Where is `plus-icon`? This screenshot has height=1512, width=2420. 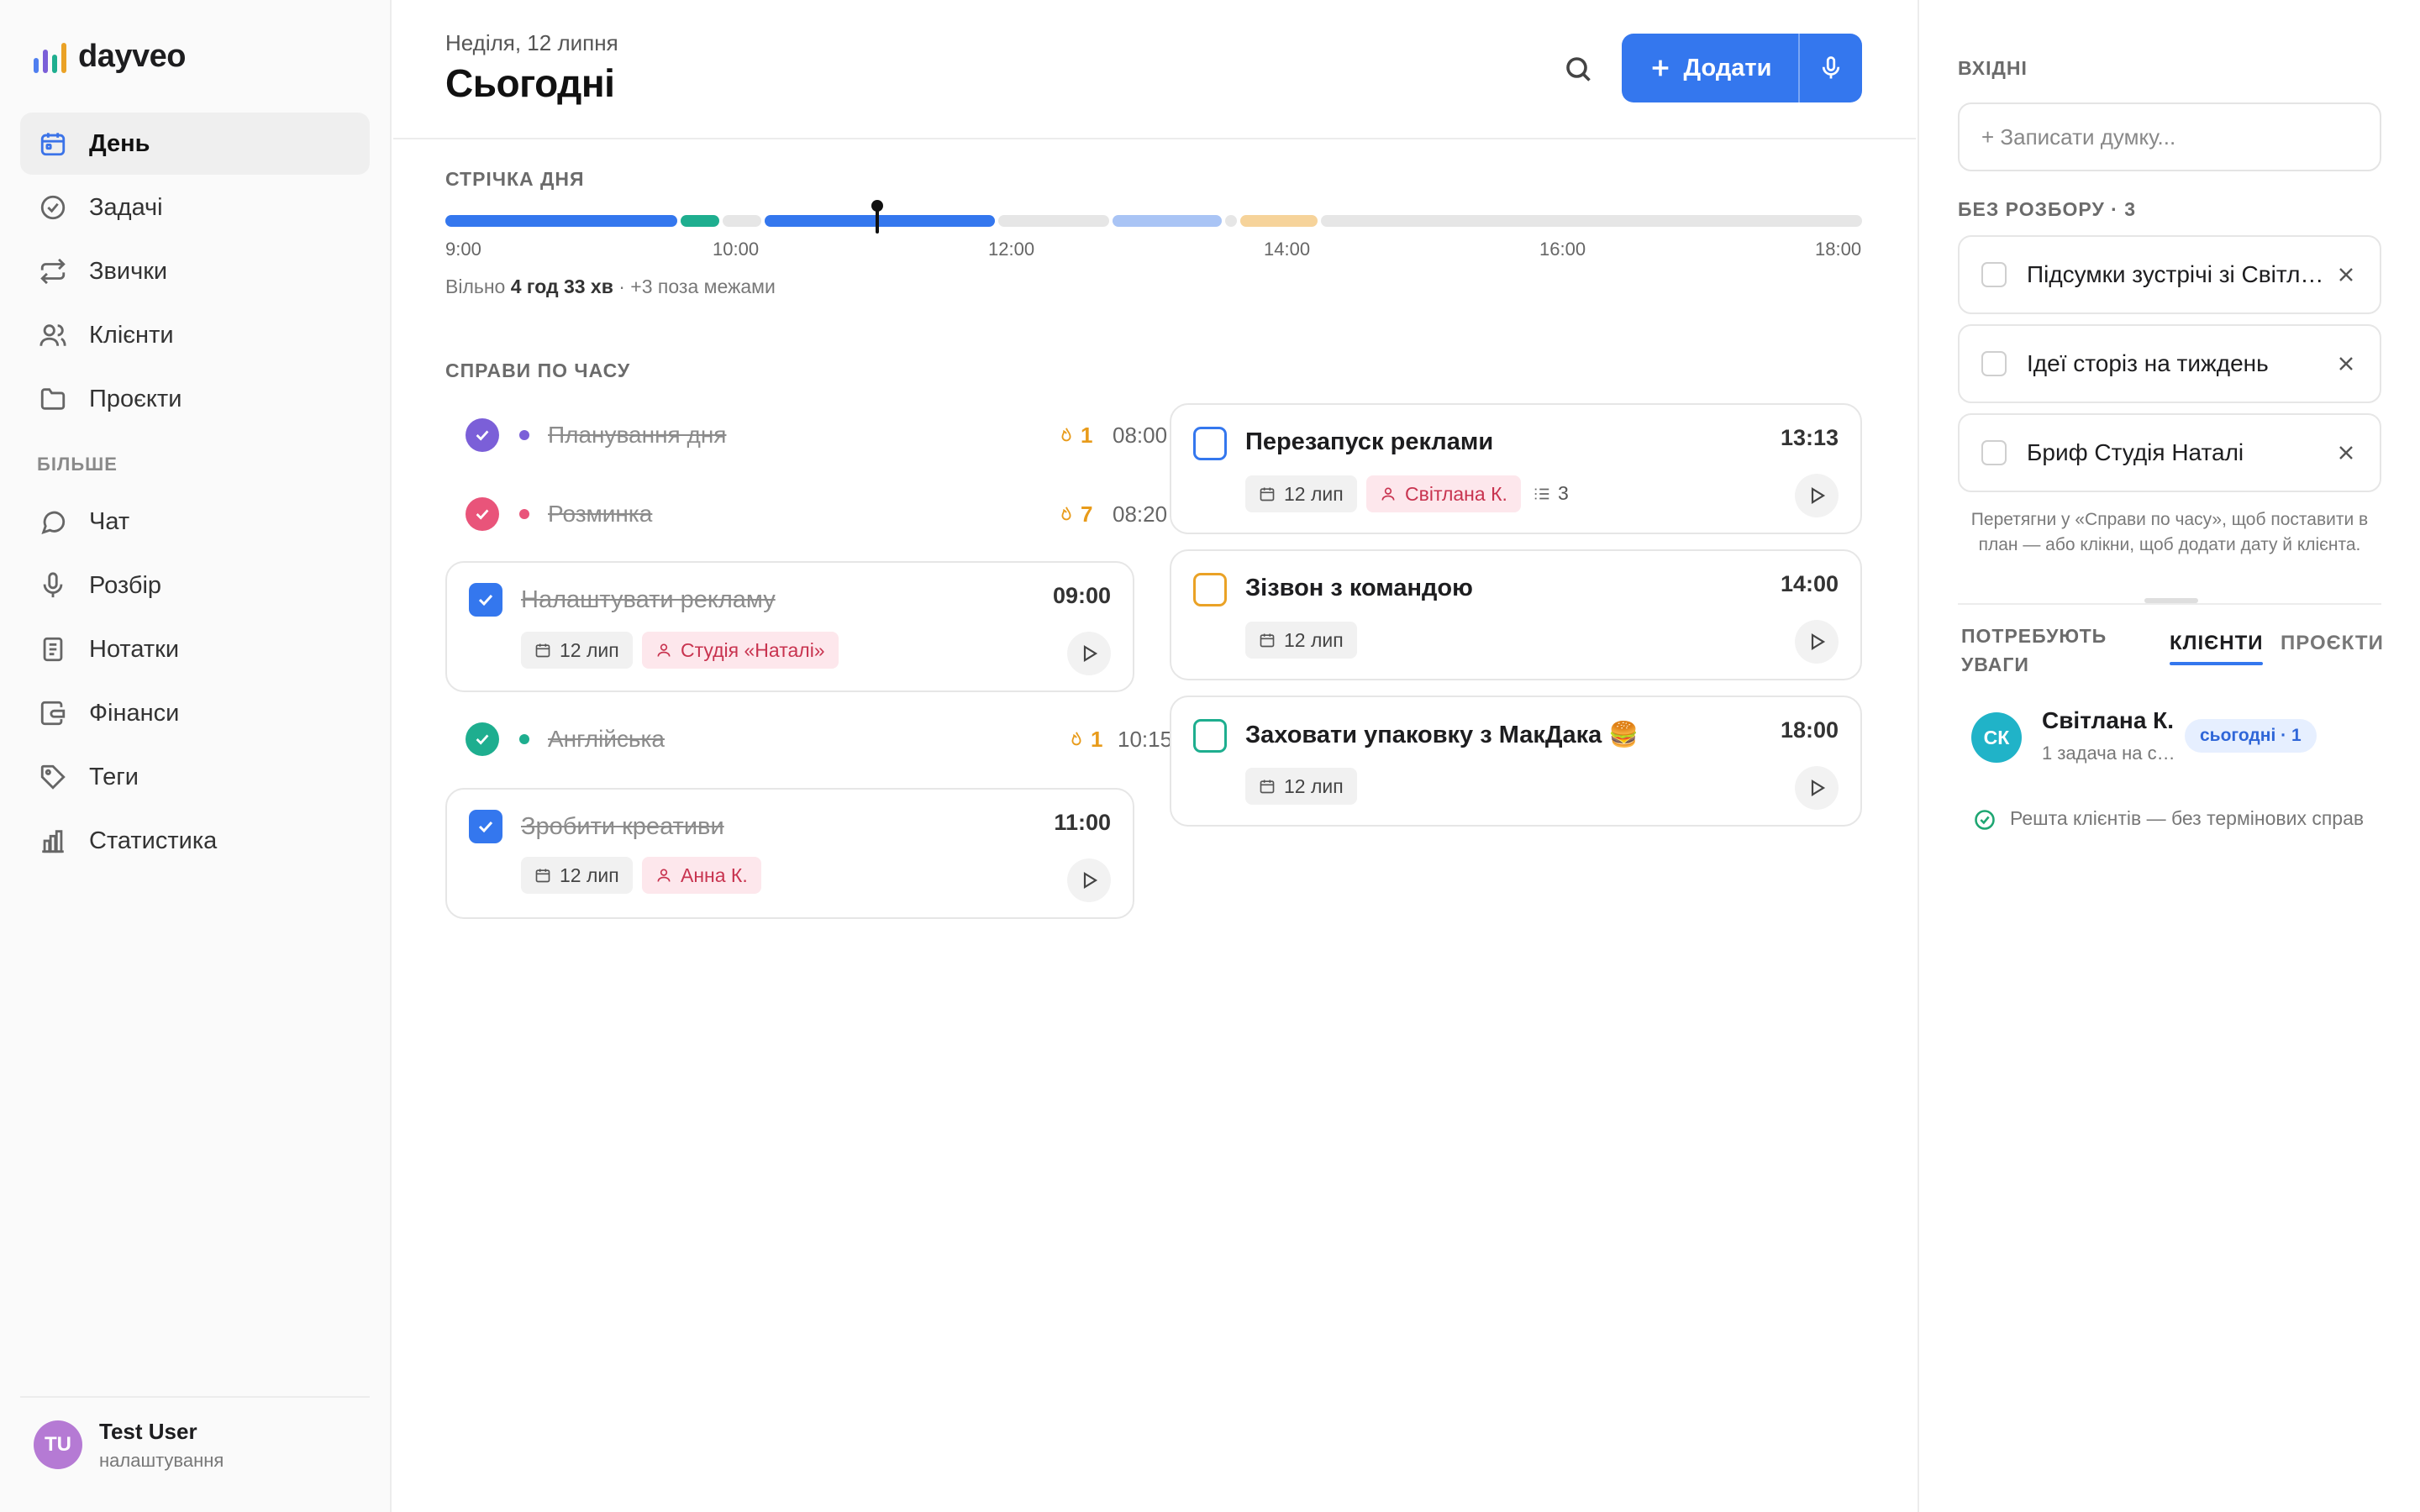
plus-icon is located at coordinates (1660, 68).